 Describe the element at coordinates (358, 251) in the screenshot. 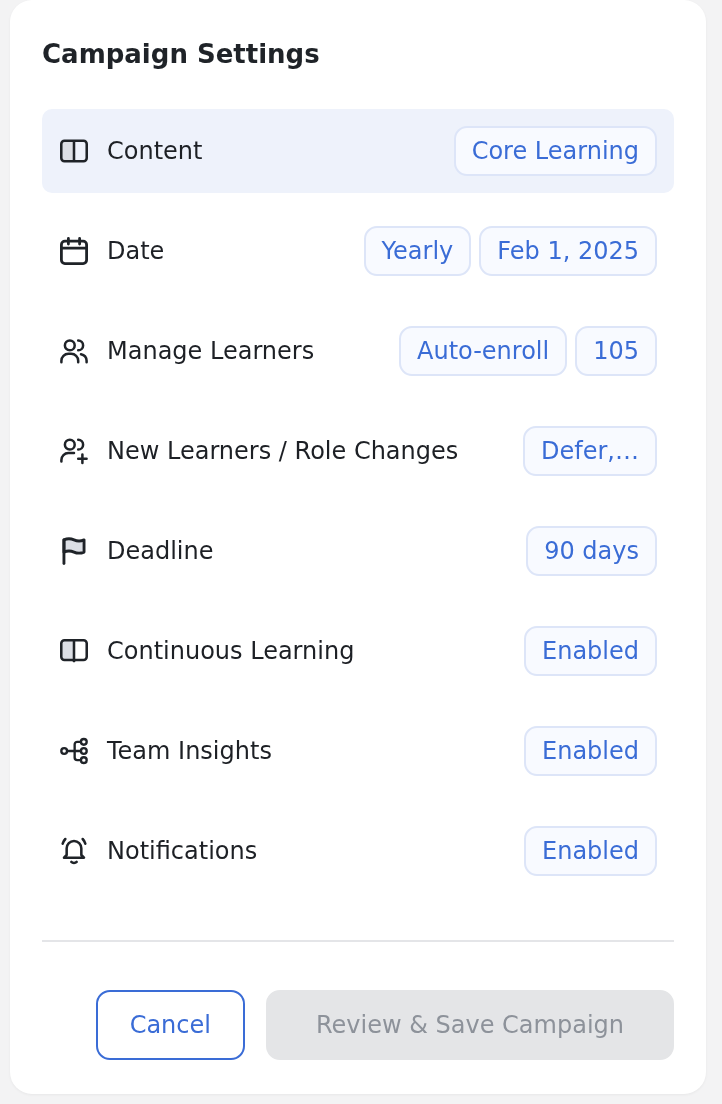

I see `setting-row: Date Yearly Feb 1, 2025` at that location.